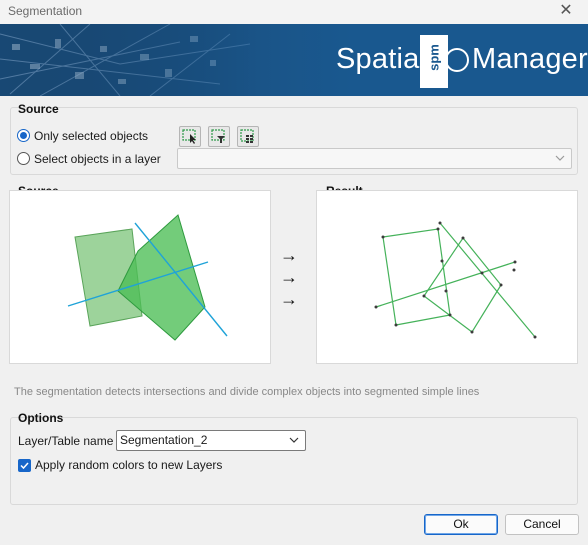 The image size is (588, 545). What do you see at coordinates (374, 158) in the screenshot?
I see `layer-select` at bounding box center [374, 158].